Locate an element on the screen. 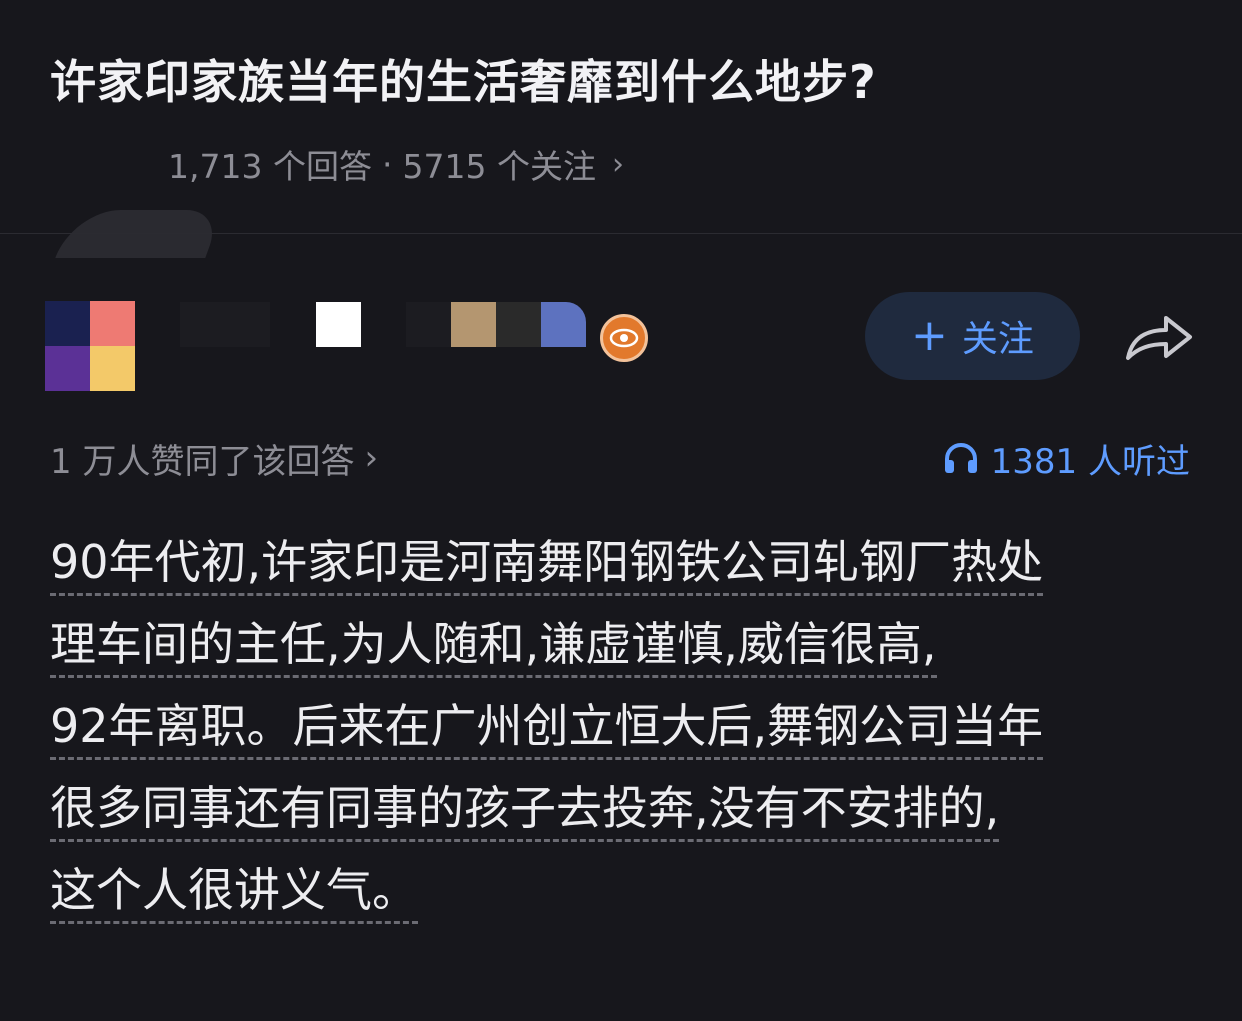  question-title: 许家印家族当年的生活奢靡到什么地步? is located at coordinates (625, 82).